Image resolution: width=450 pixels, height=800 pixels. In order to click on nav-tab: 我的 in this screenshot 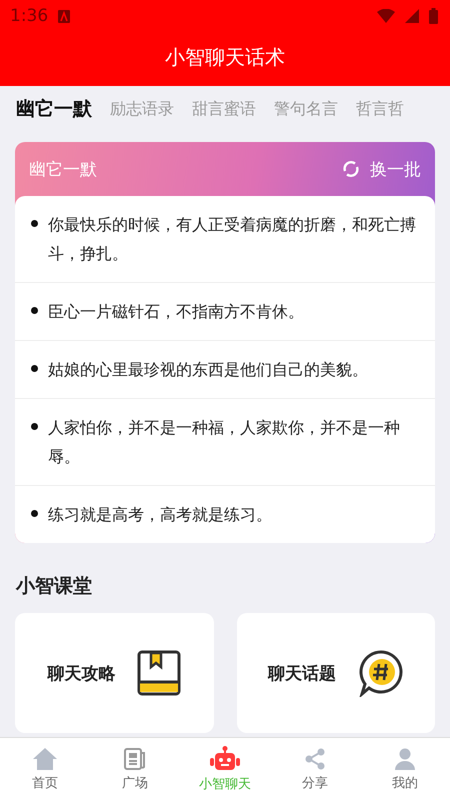, I will do `click(405, 769)`.